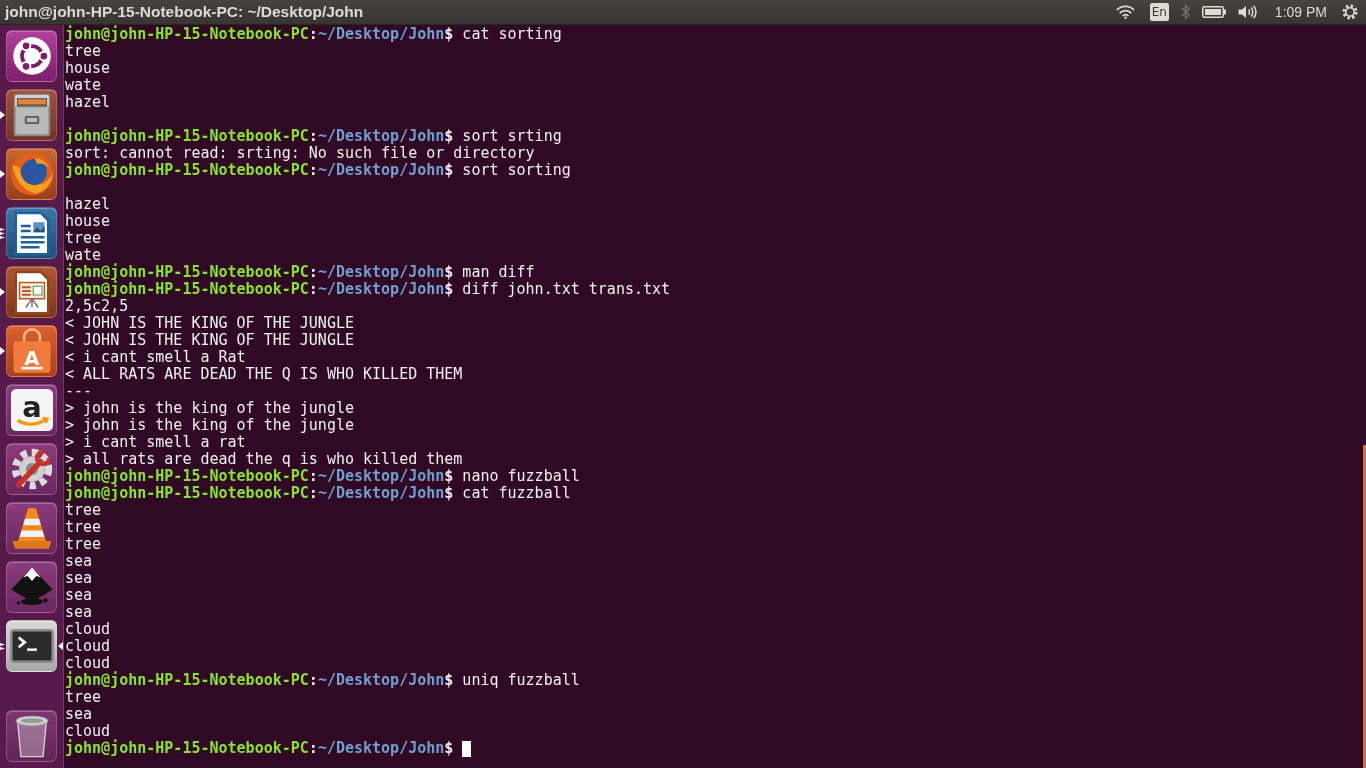 This screenshot has height=768, width=1366. What do you see at coordinates (498, 272) in the screenshot?
I see `command-text: man diff` at bounding box center [498, 272].